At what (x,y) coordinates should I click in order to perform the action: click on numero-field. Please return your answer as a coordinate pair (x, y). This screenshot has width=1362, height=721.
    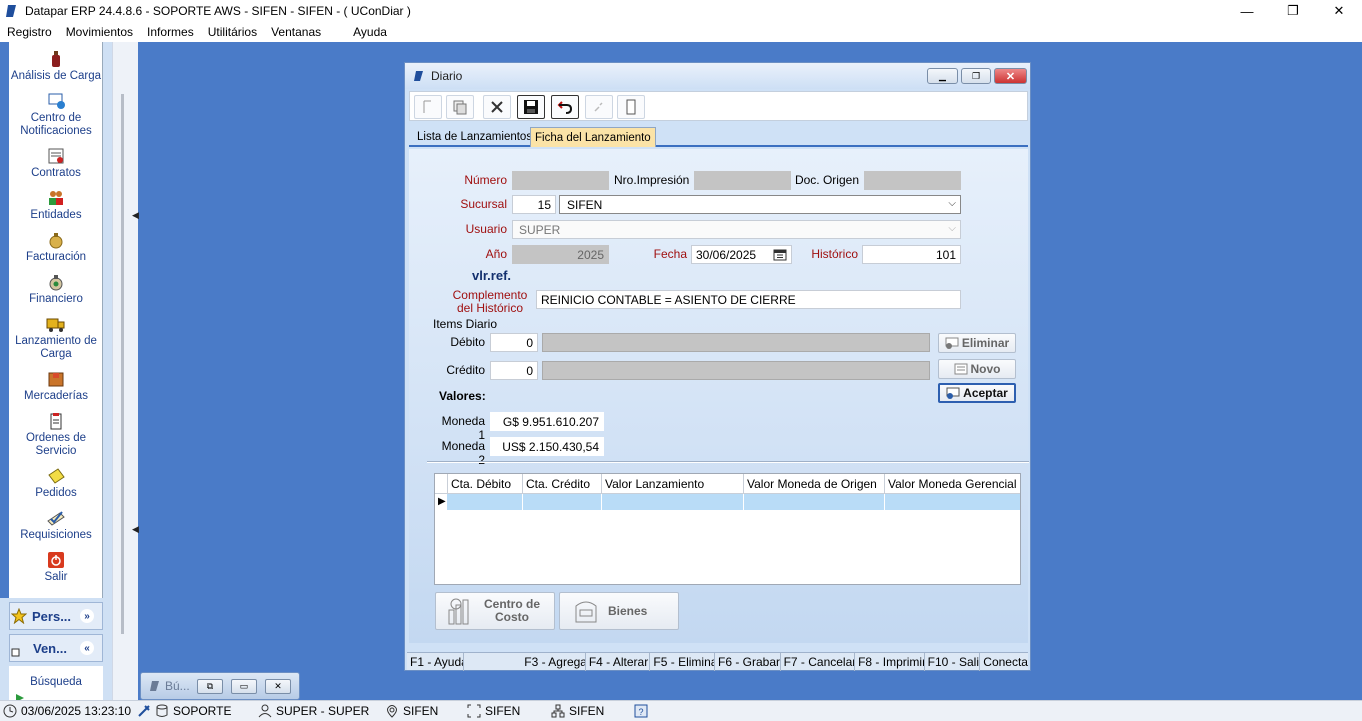
    Looking at the image, I should click on (560, 180).